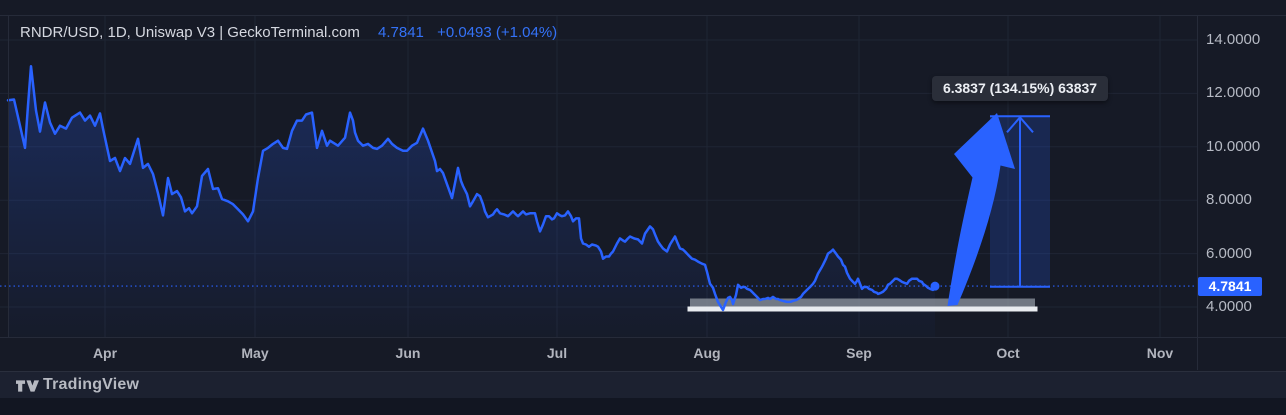 The width and height of the screenshot is (1286, 415). Describe the element at coordinates (401, 32) in the screenshot. I see `last-price-value: 4.7841` at that location.